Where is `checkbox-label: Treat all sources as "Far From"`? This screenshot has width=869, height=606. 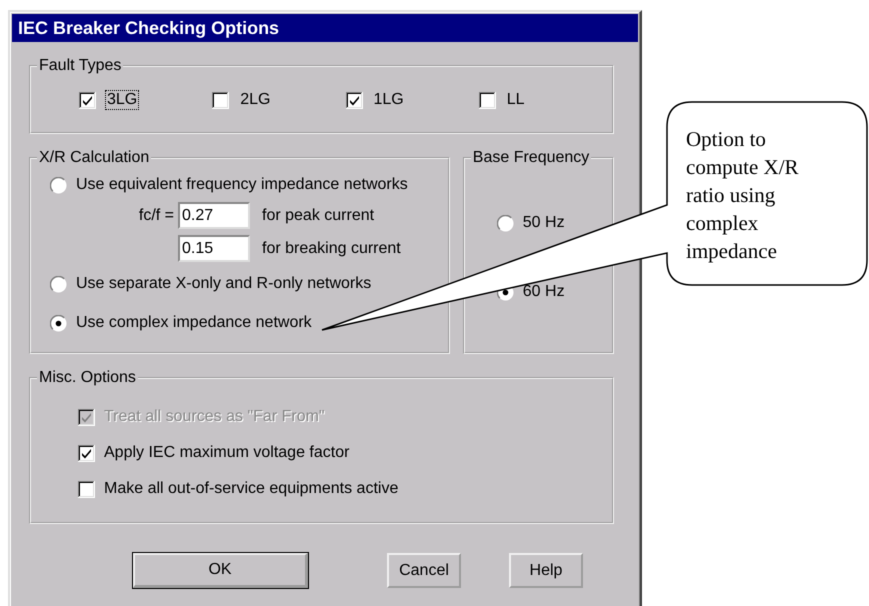
checkbox-label: Treat all sources as "Far From" is located at coordinates (214, 417).